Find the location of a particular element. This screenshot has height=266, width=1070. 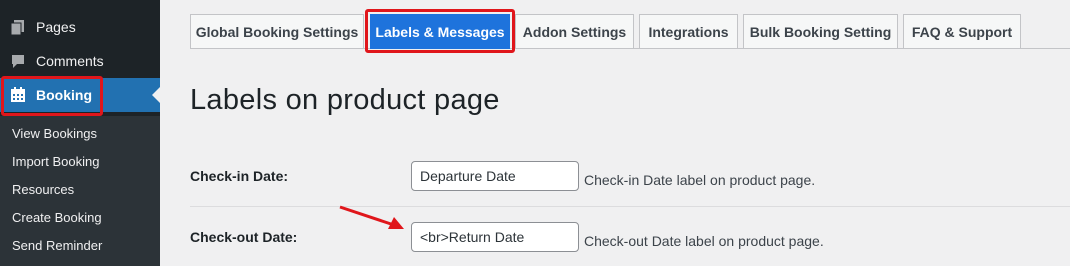

calendar-icon is located at coordinates (18, 95).